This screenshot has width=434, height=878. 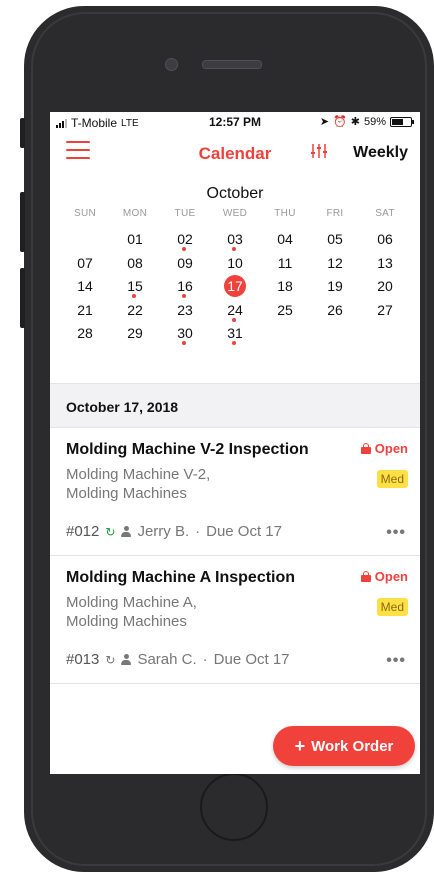 I want to click on day-number: 02, so click(x=185, y=239).